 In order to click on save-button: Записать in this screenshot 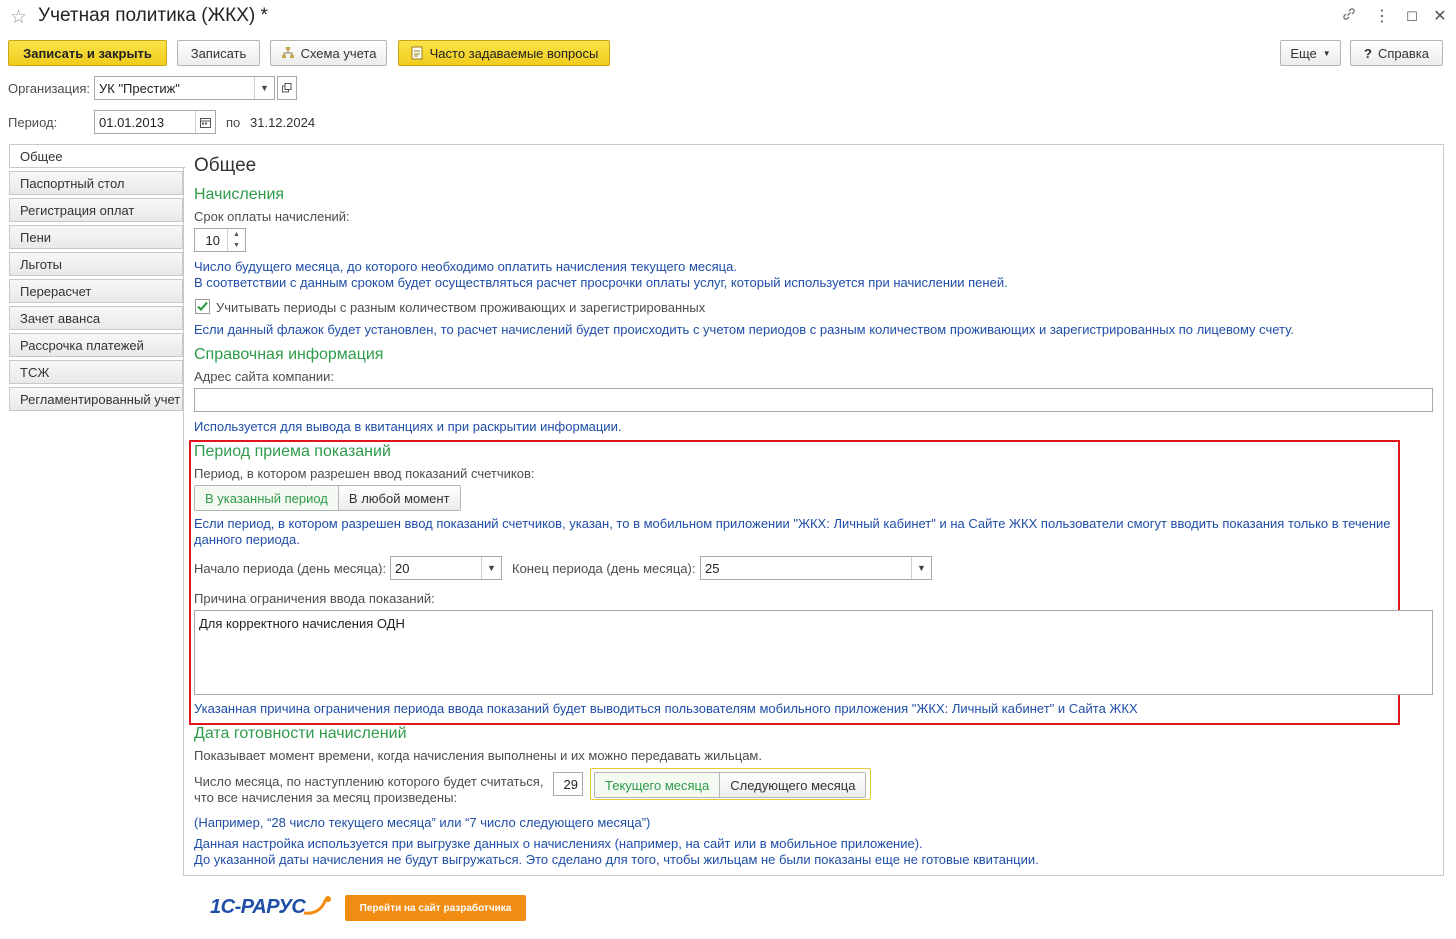, I will do `click(218, 53)`.